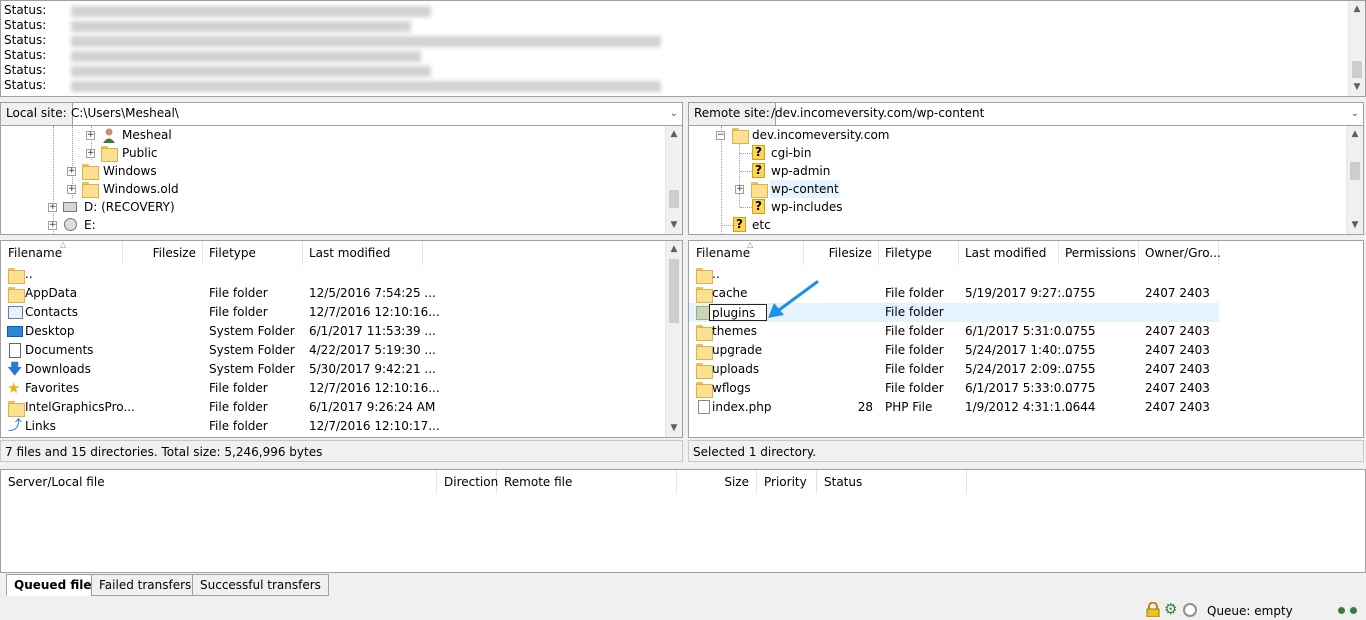 This screenshot has height=620, width=1366. I want to click on remote-tree-scrollbar: ▲ ▼, so click(1354, 180).